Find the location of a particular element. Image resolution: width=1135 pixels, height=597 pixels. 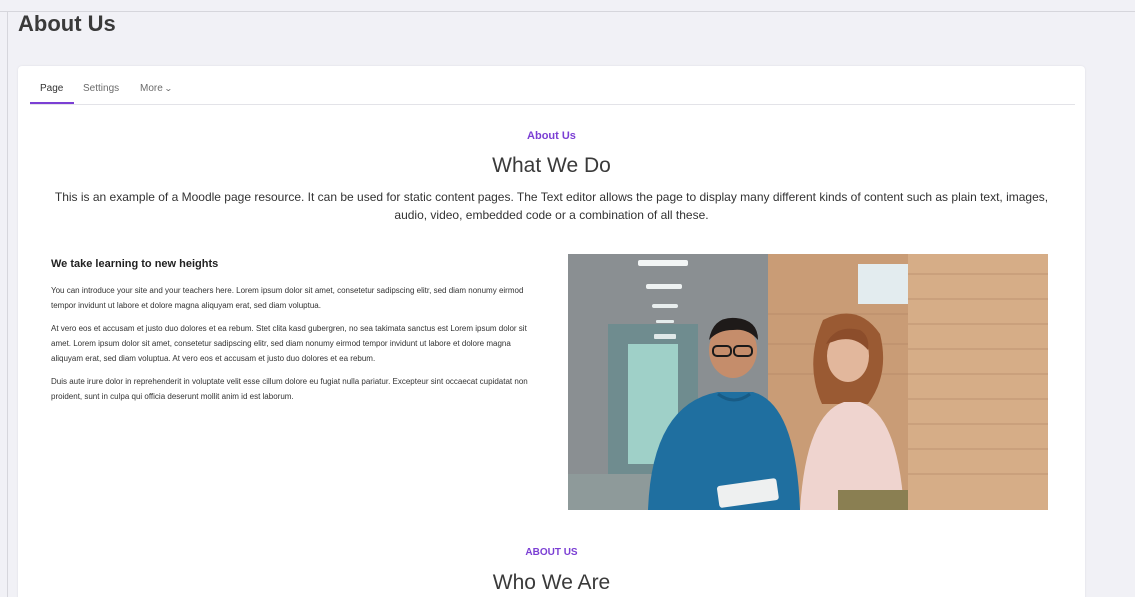

chevron-down-icon: ⌄ is located at coordinates (168, 88).